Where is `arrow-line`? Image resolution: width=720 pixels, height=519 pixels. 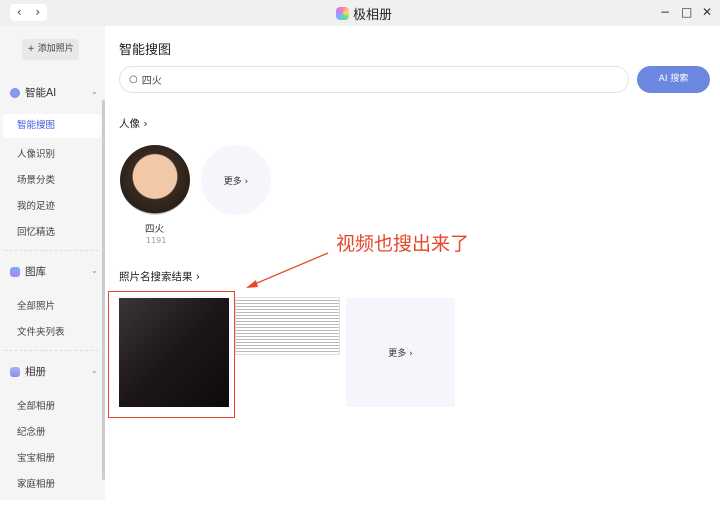
arrow-line is located at coordinates (289, 269).